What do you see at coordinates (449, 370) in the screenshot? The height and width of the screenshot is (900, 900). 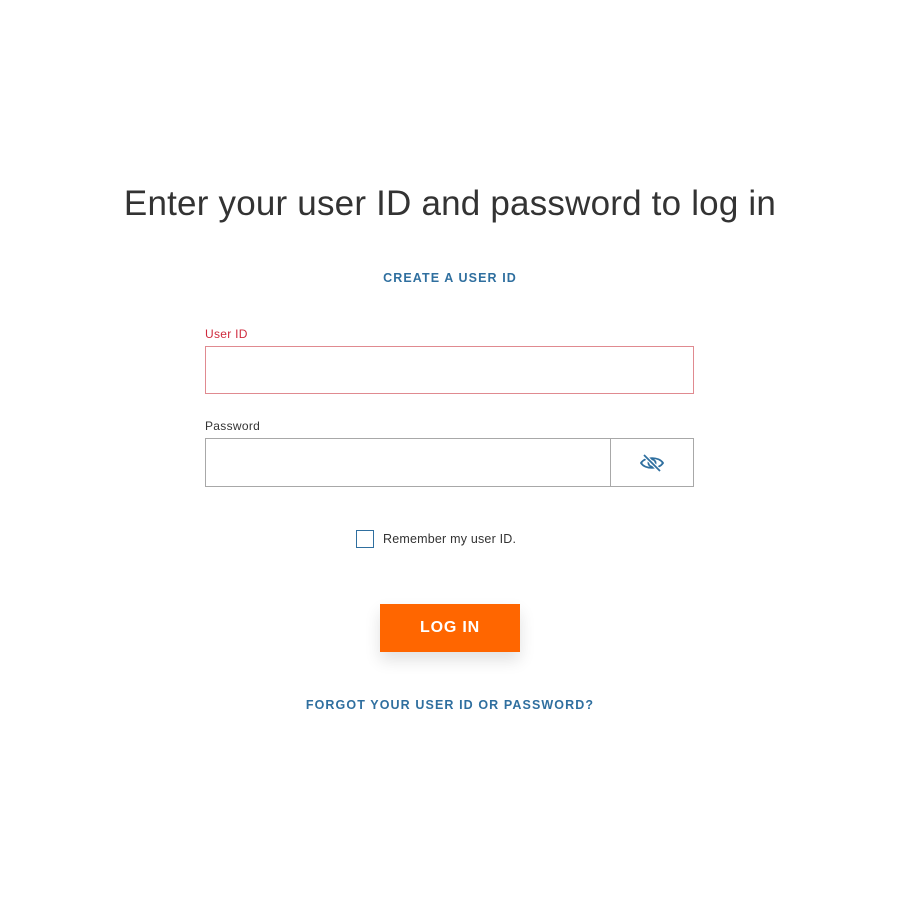 I see `user-id-input` at bounding box center [449, 370].